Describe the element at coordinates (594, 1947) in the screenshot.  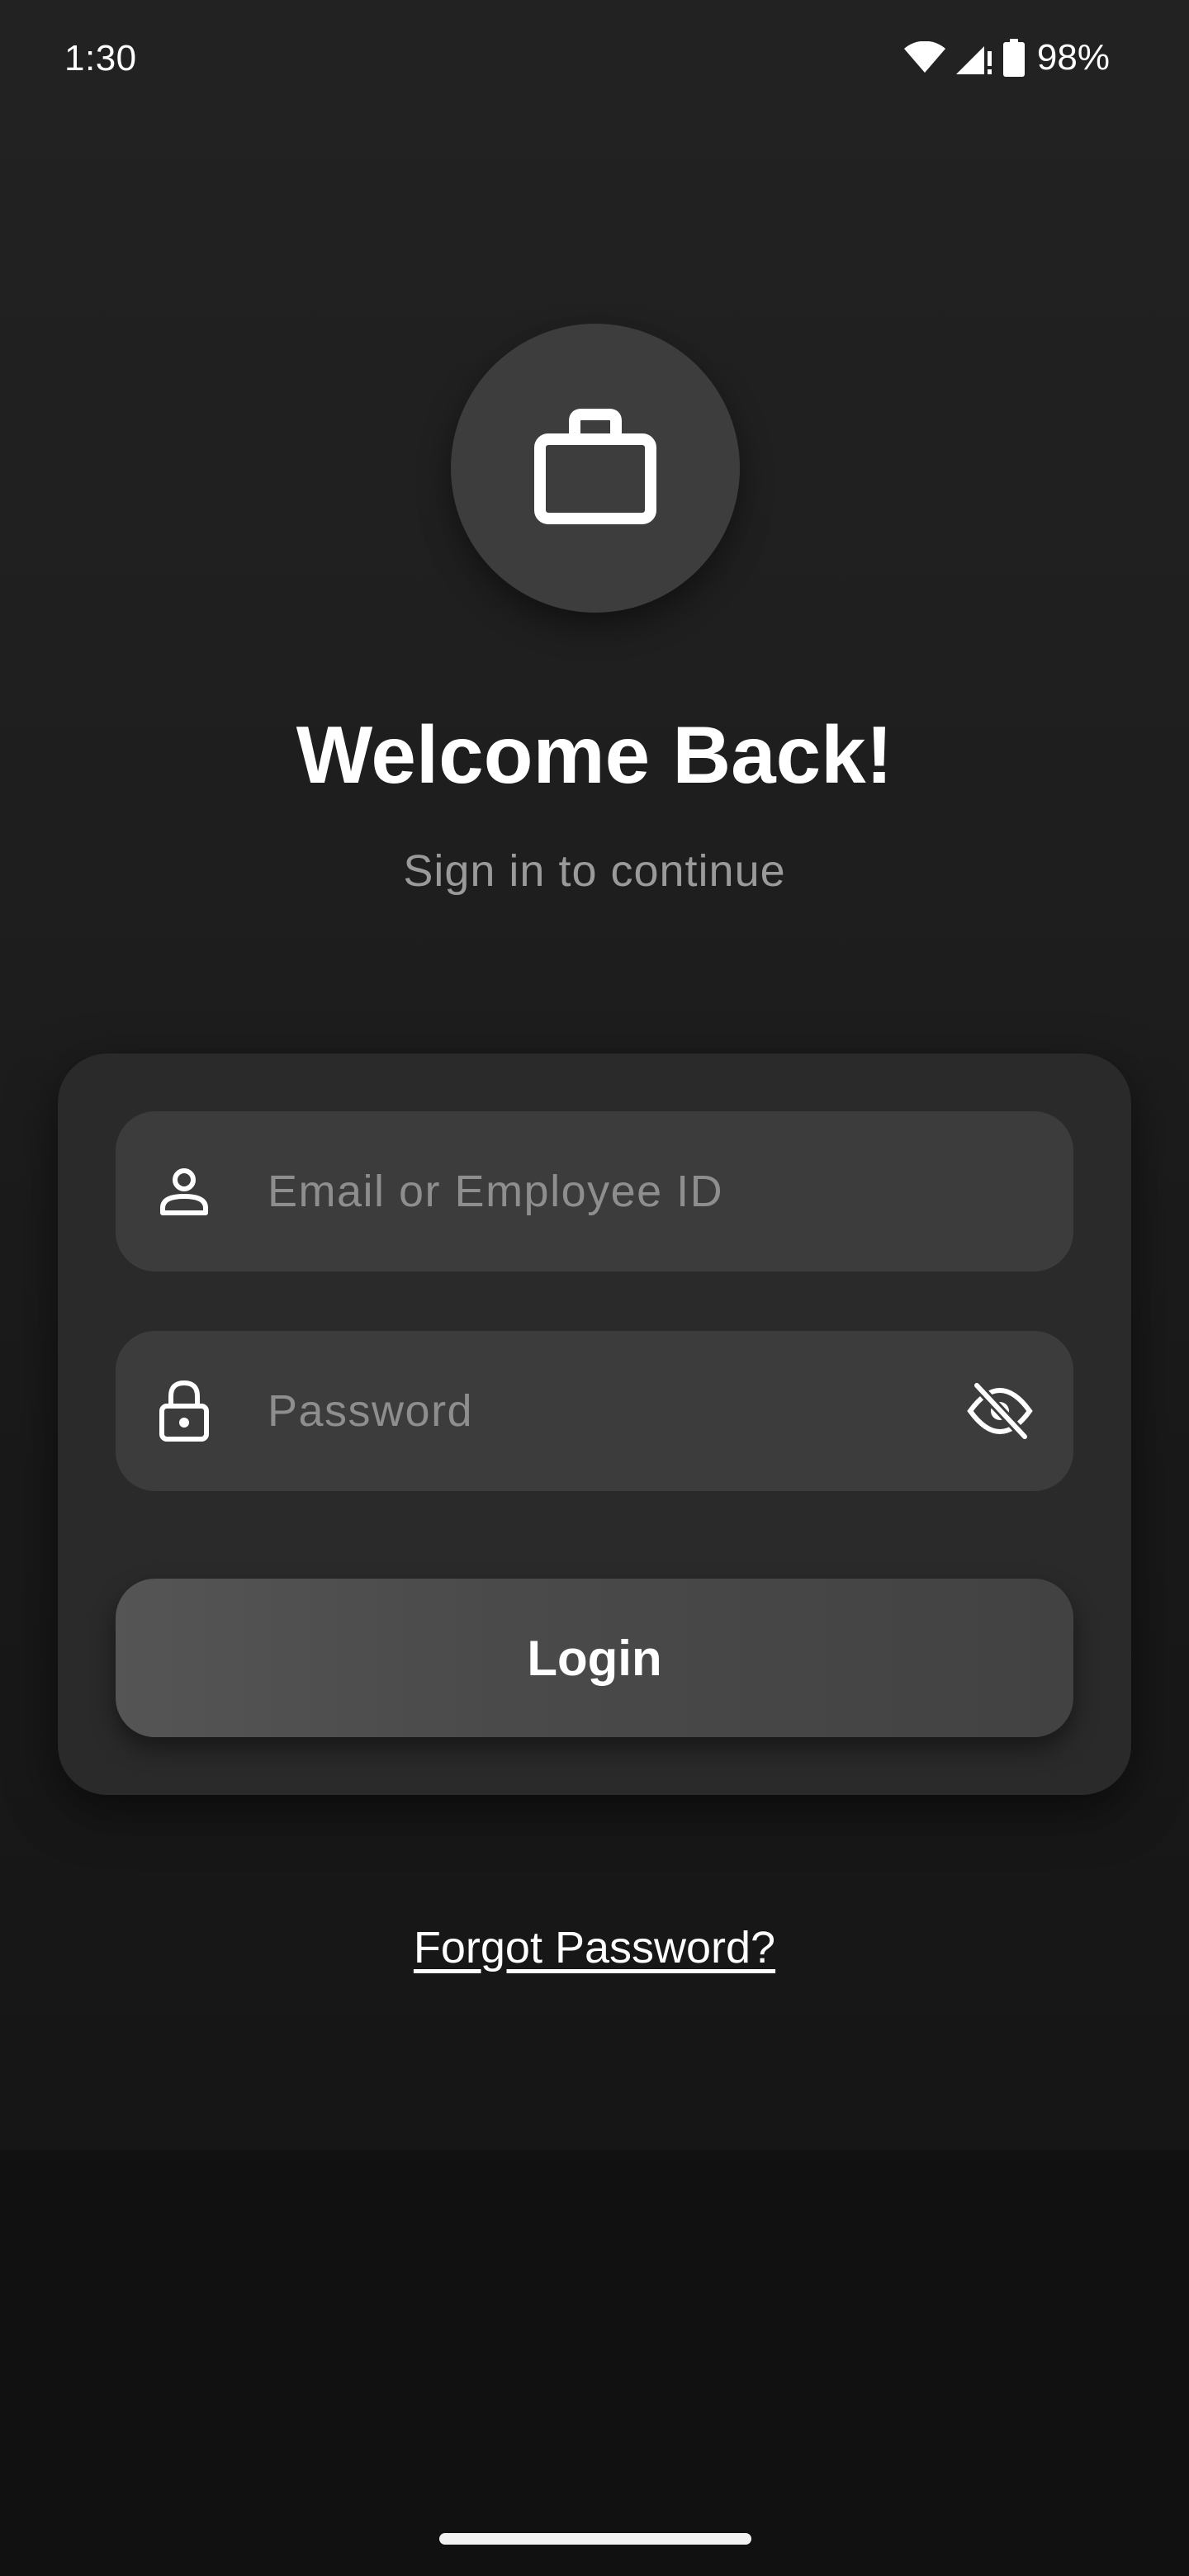
I see `forgot-password-link: Forgot Password?` at that location.